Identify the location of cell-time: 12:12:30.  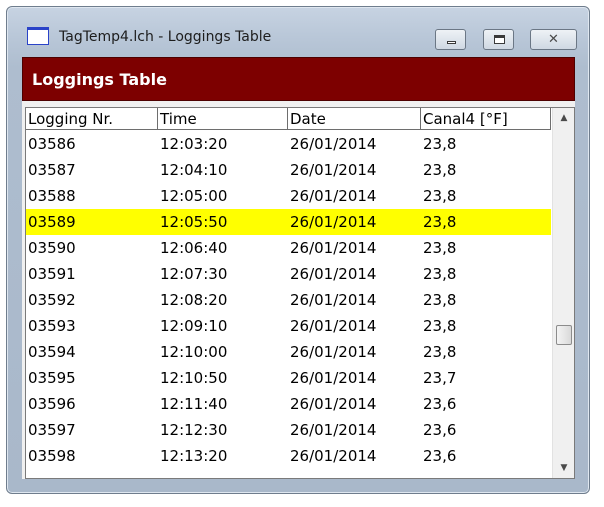
(194, 430).